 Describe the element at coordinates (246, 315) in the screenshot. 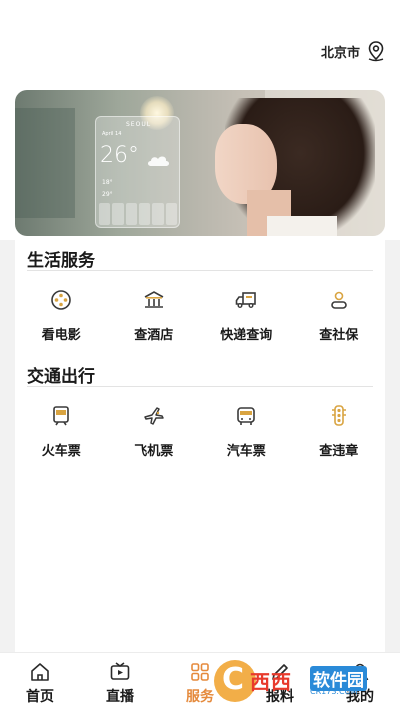

I see `service-express: 快递查询` at that location.